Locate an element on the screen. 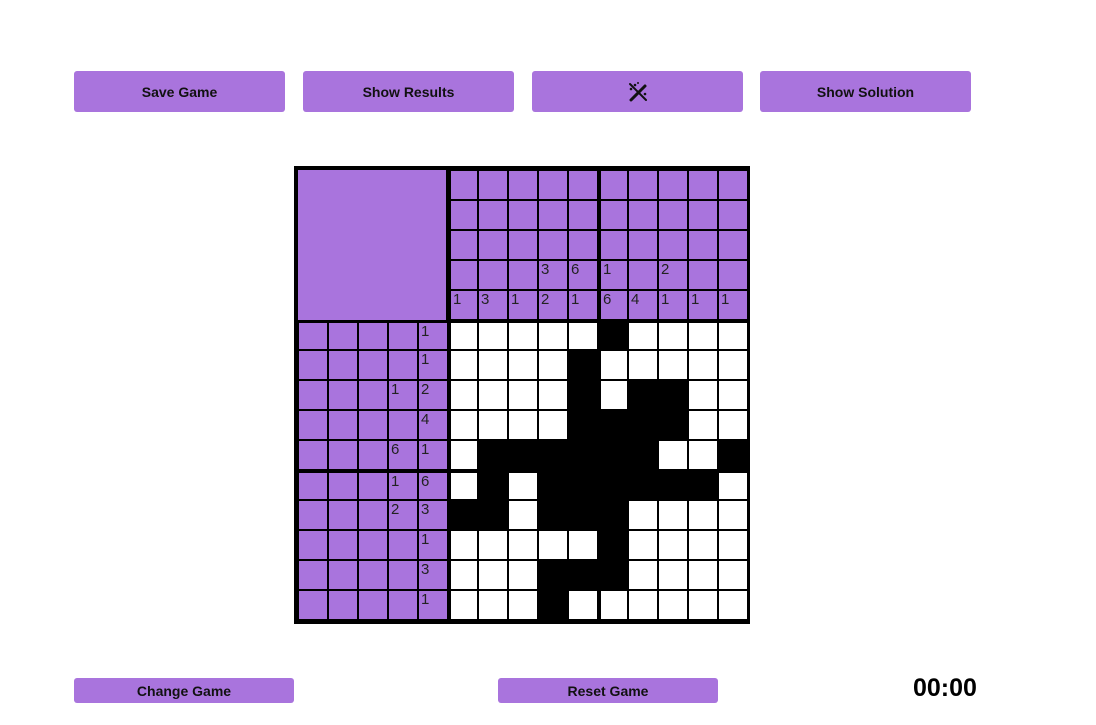 The image size is (1096, 725). change-game-button: Change Game is located at coordinates (184, 690).